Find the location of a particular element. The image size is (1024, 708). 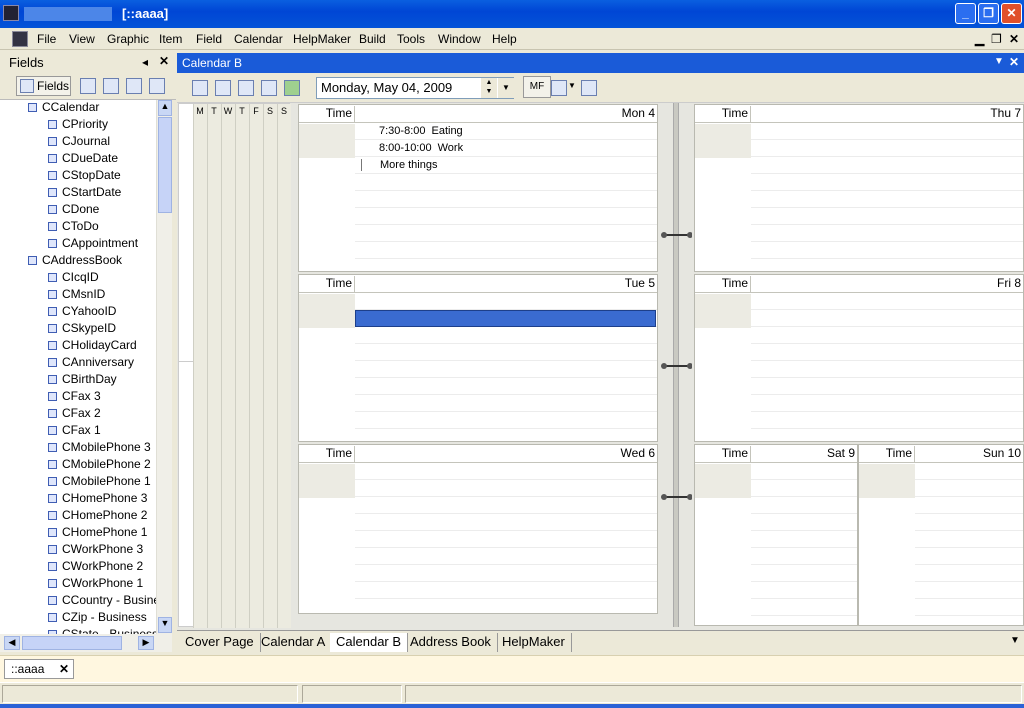

tabs-dropdown-icon: ▼ is located at coordinates (1015, 640).